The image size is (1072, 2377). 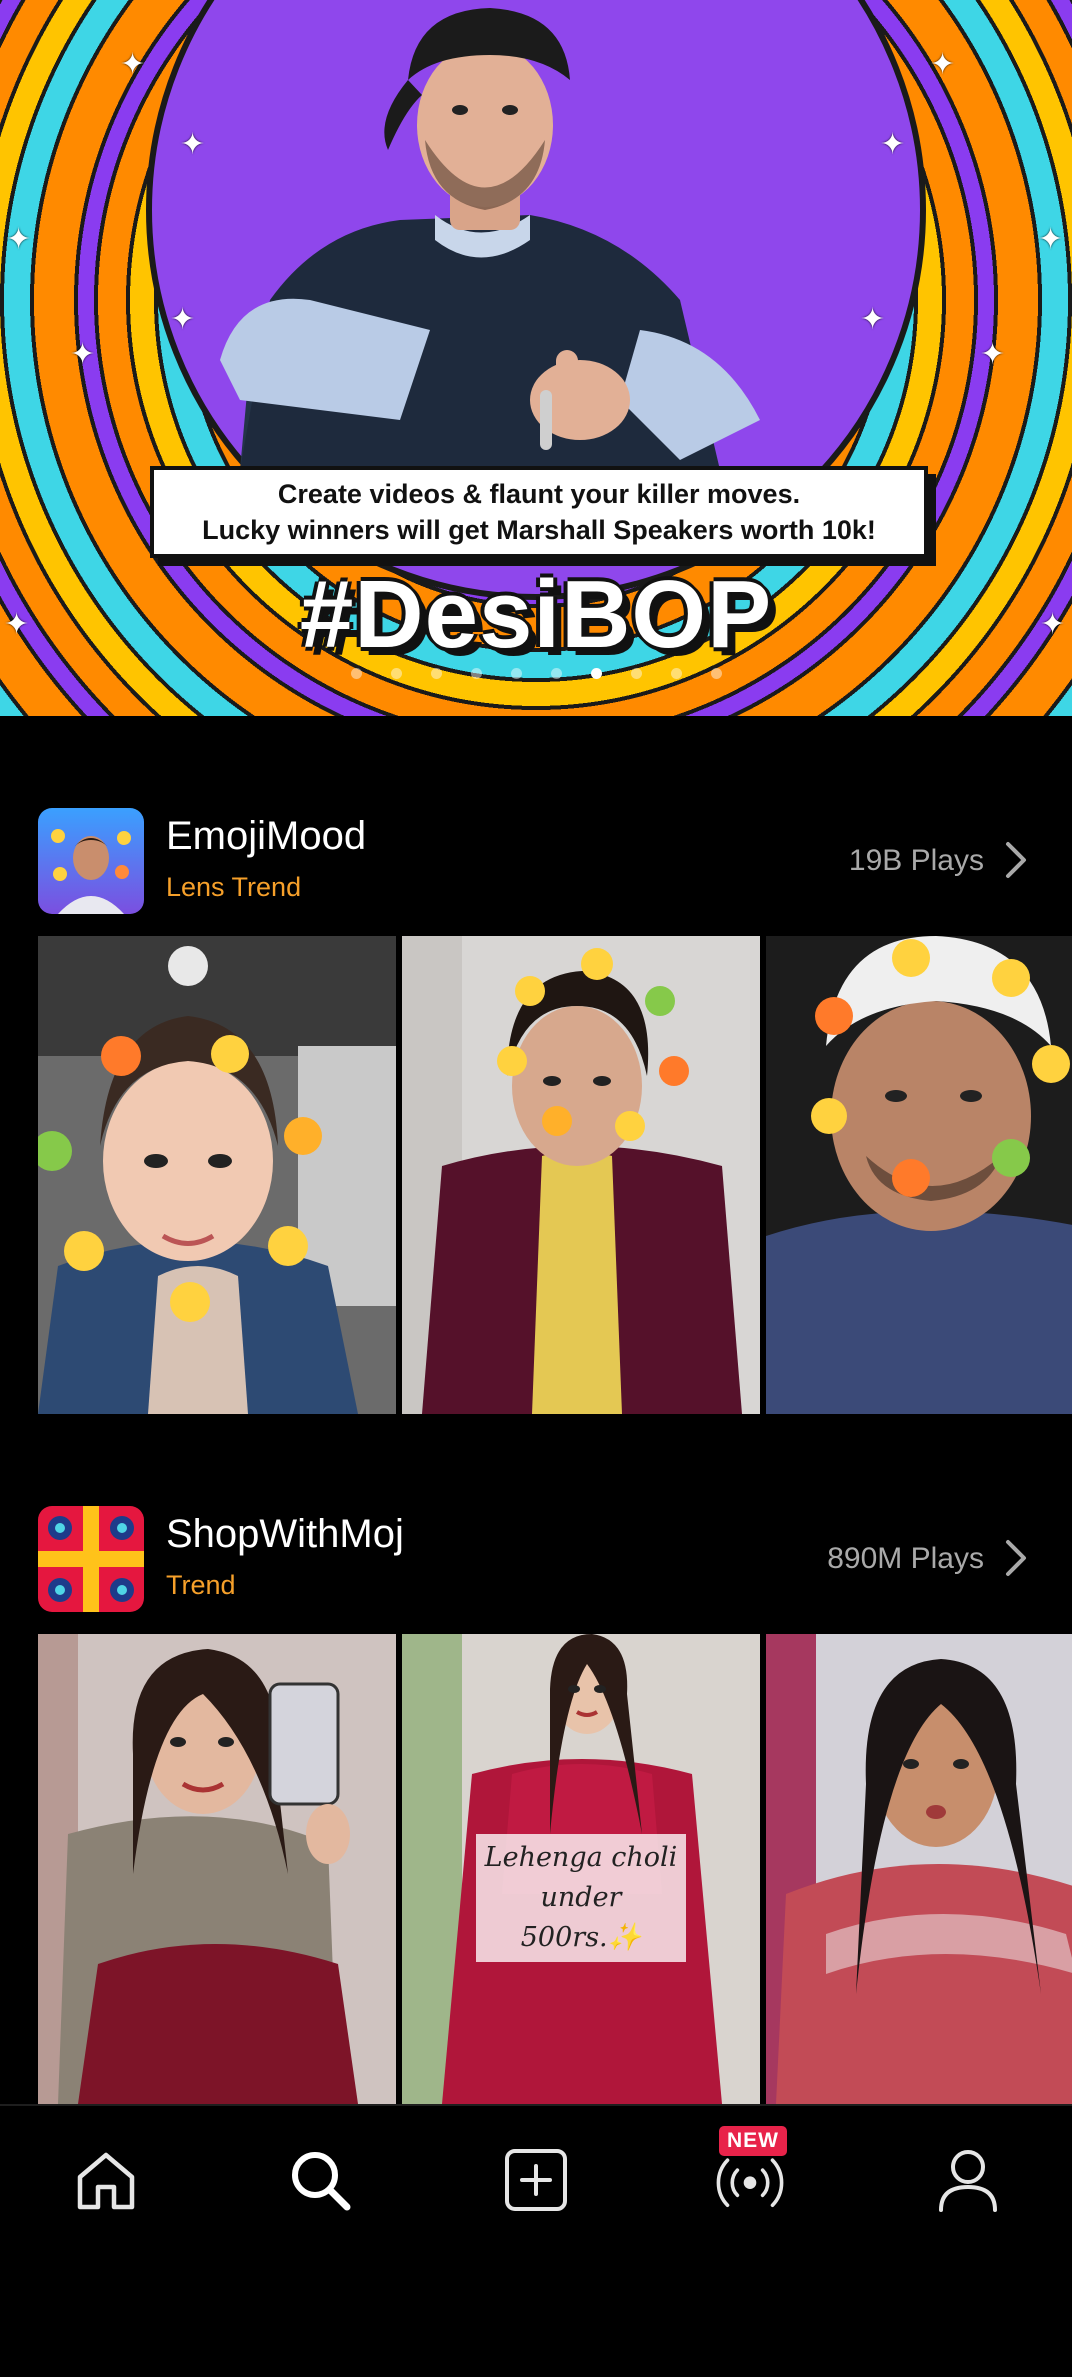 I want to click on caption-line-2: under 500rs.✨, so click(x=581, y=1917).